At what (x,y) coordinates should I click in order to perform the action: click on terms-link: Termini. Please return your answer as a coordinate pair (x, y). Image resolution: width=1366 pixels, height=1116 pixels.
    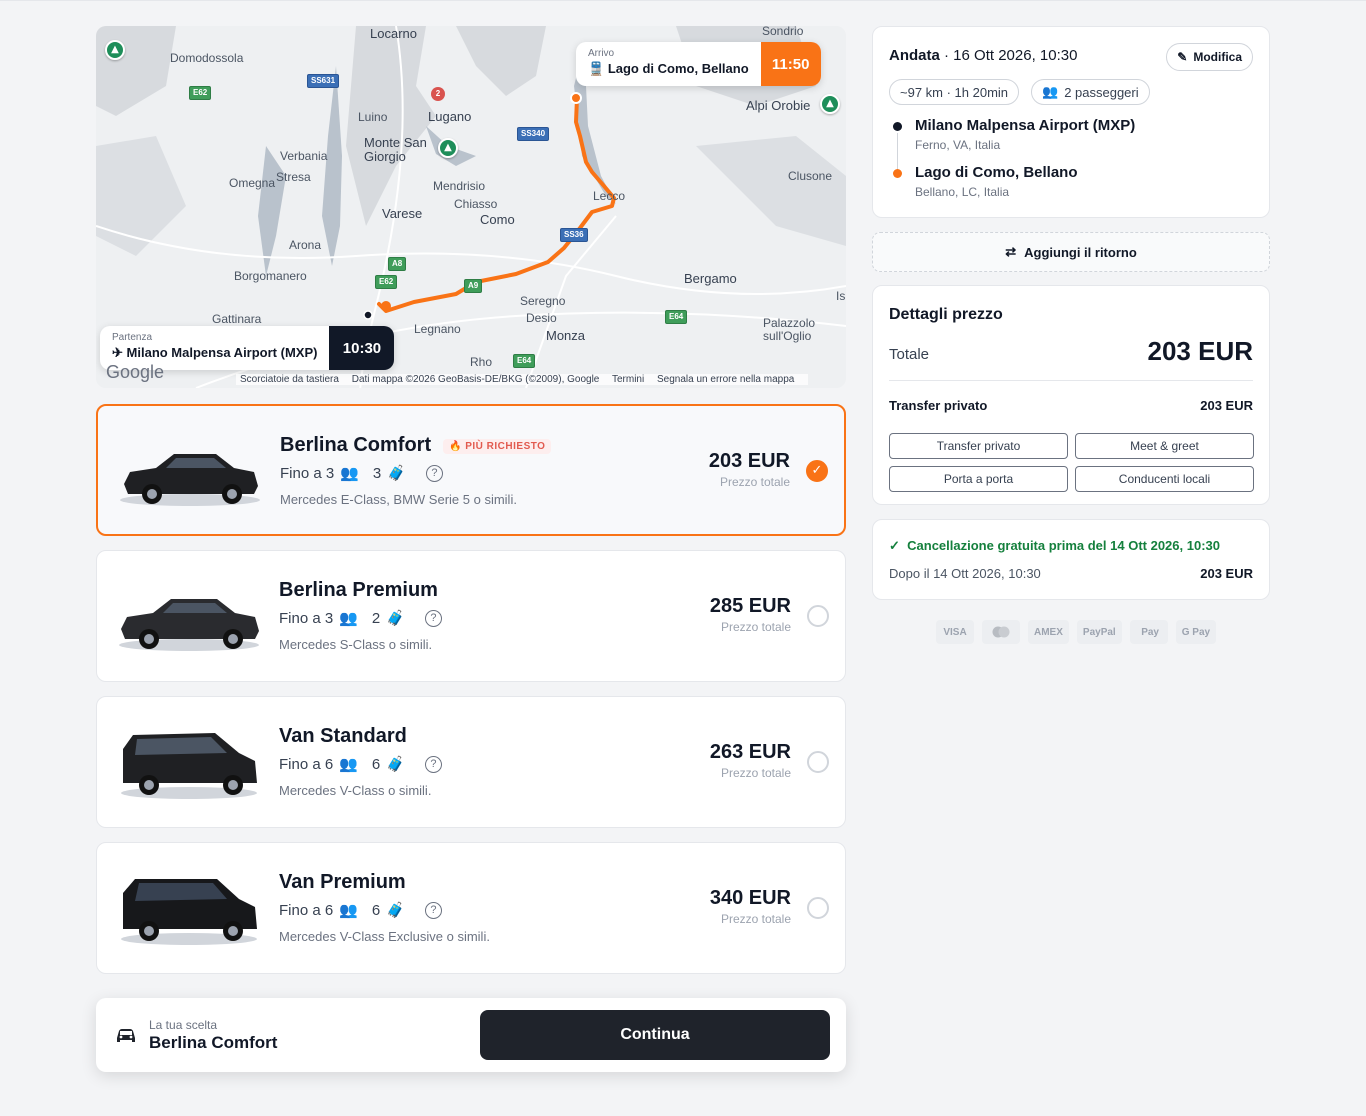
    Looking at the image, I should click on (628, 379).